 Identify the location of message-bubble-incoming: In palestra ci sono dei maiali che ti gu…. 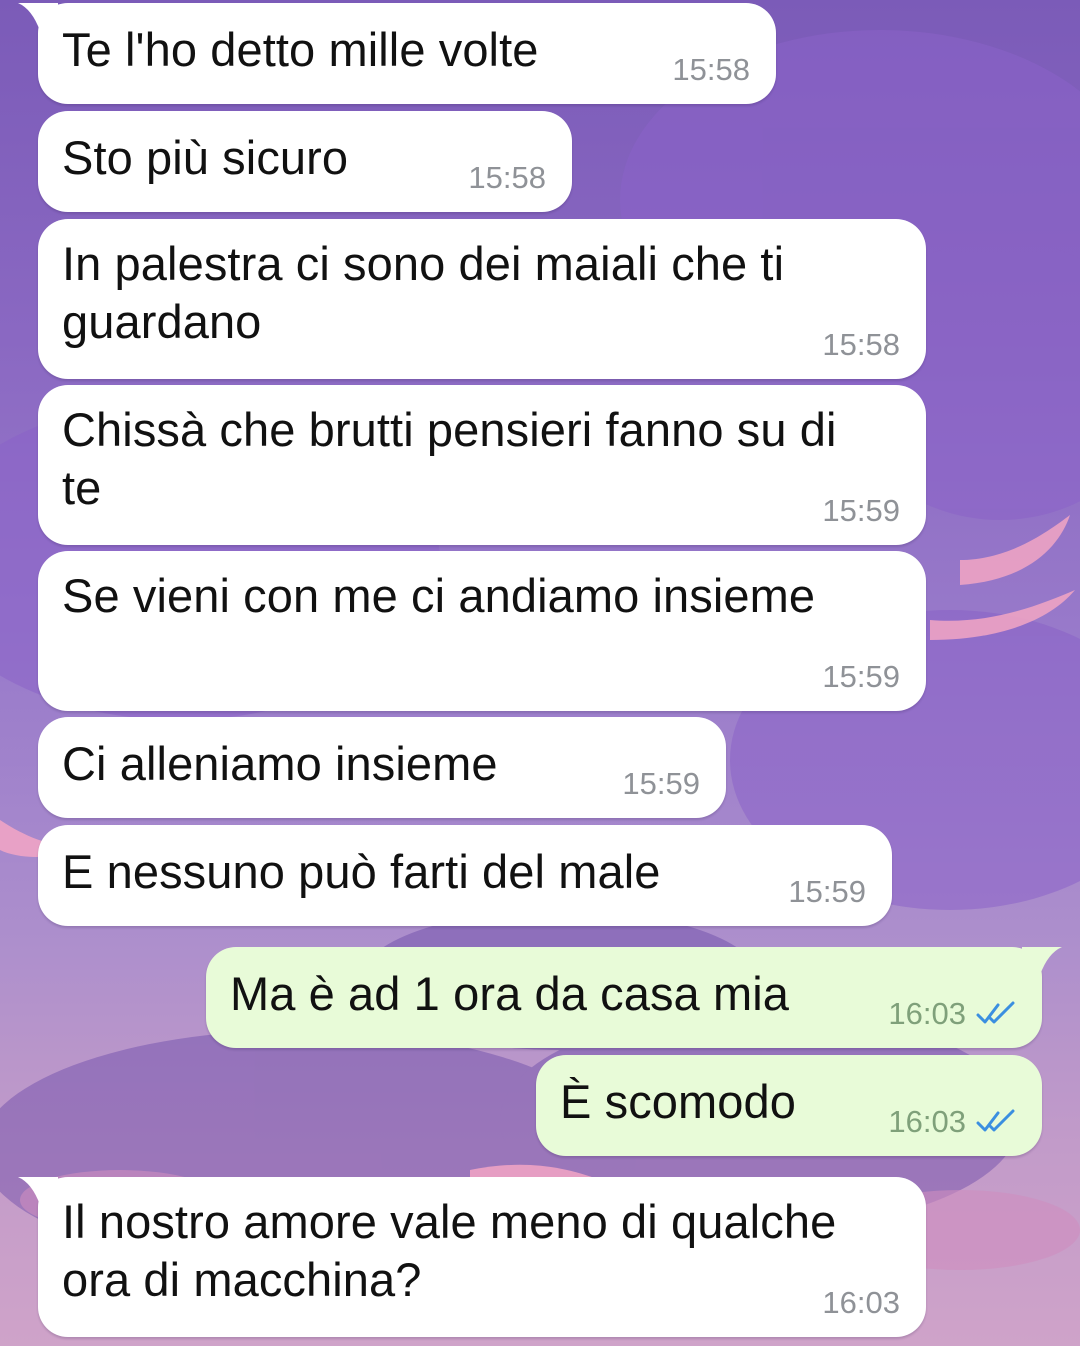
(482, 299).